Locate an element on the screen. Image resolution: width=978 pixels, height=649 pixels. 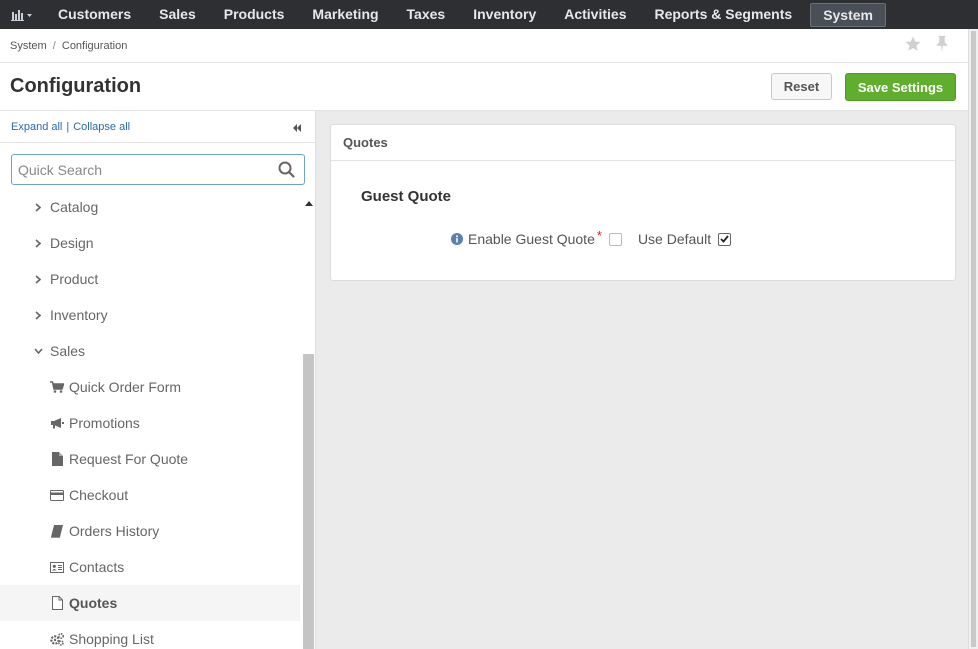
collapse-all-link: Collapse all is located at coordinates (101, 127).